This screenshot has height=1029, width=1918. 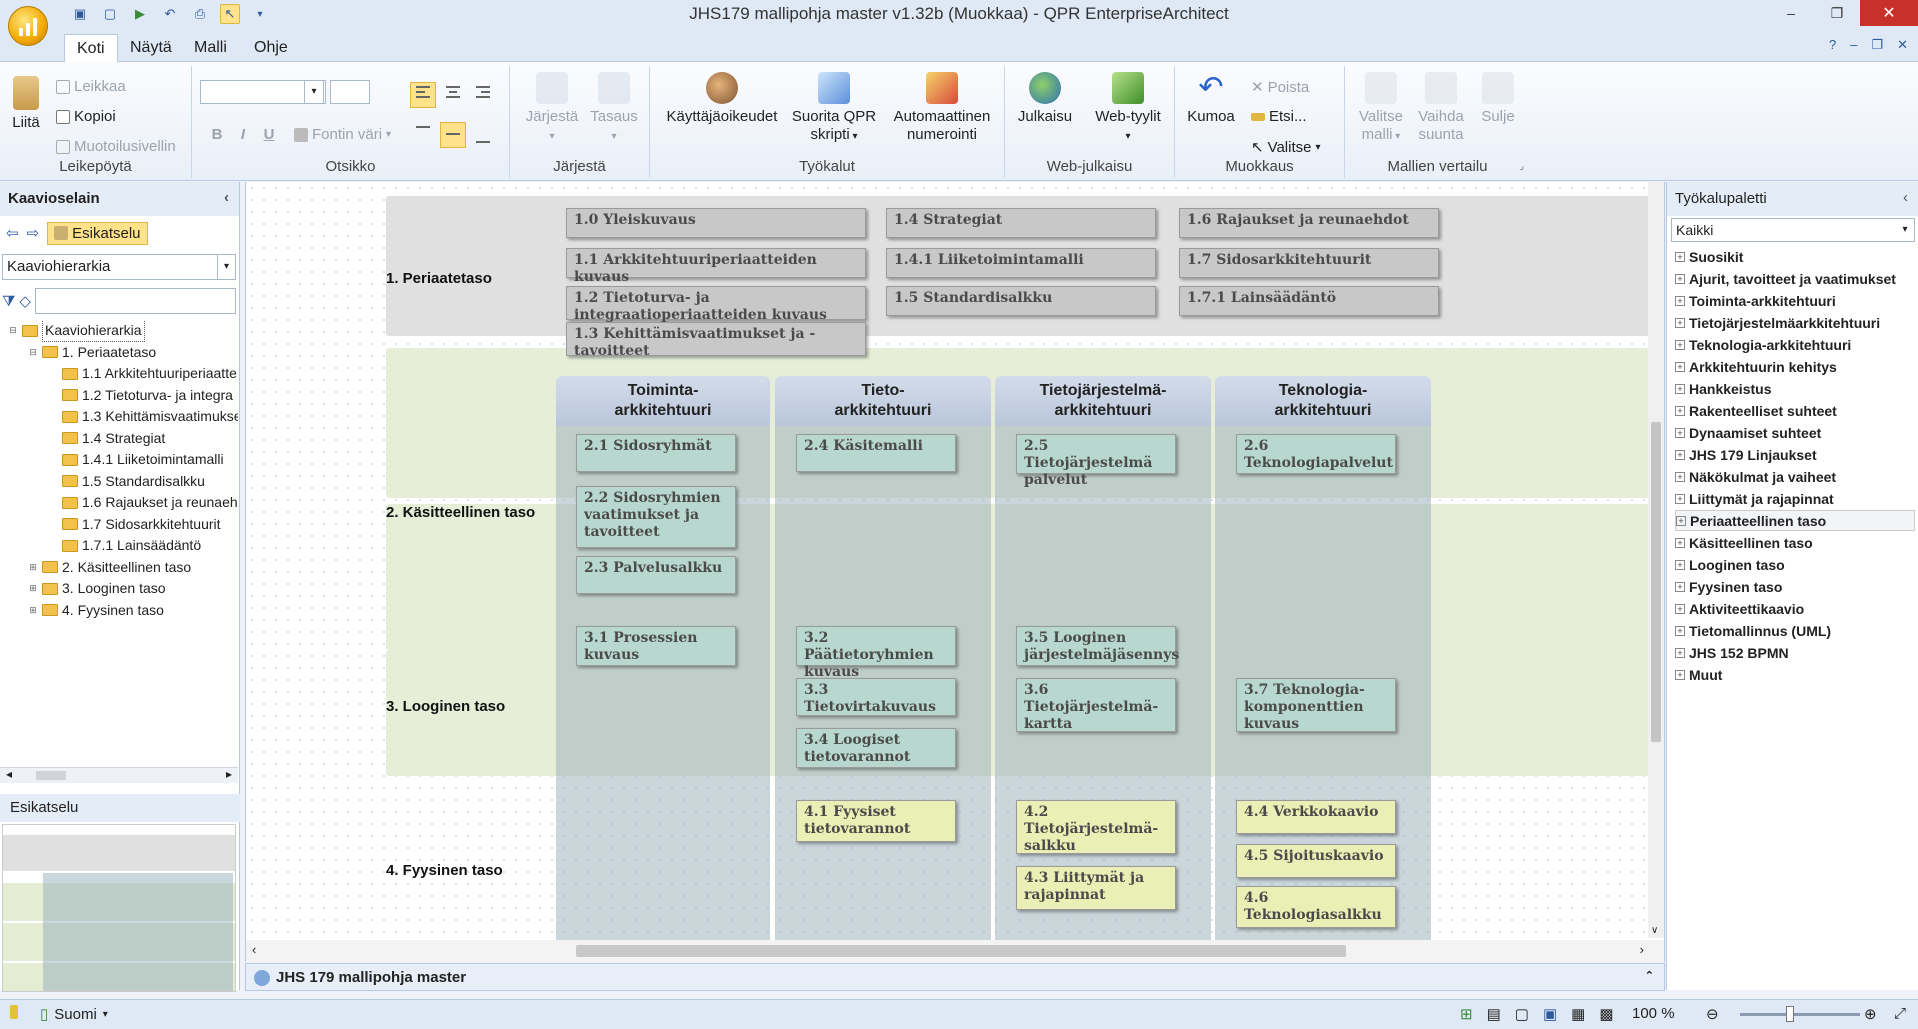 I want to click on canvas-scroll-right-icon: ›, so click(x=1642, y=949).